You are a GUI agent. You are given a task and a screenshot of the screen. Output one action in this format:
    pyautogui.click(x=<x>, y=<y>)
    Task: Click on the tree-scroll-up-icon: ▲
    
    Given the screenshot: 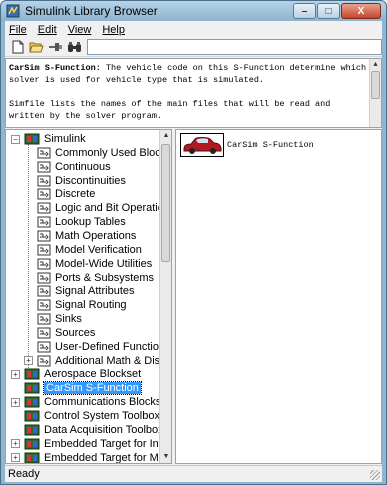 What is the action you would take?
    pyautogui.click(x=165, y=136)
    